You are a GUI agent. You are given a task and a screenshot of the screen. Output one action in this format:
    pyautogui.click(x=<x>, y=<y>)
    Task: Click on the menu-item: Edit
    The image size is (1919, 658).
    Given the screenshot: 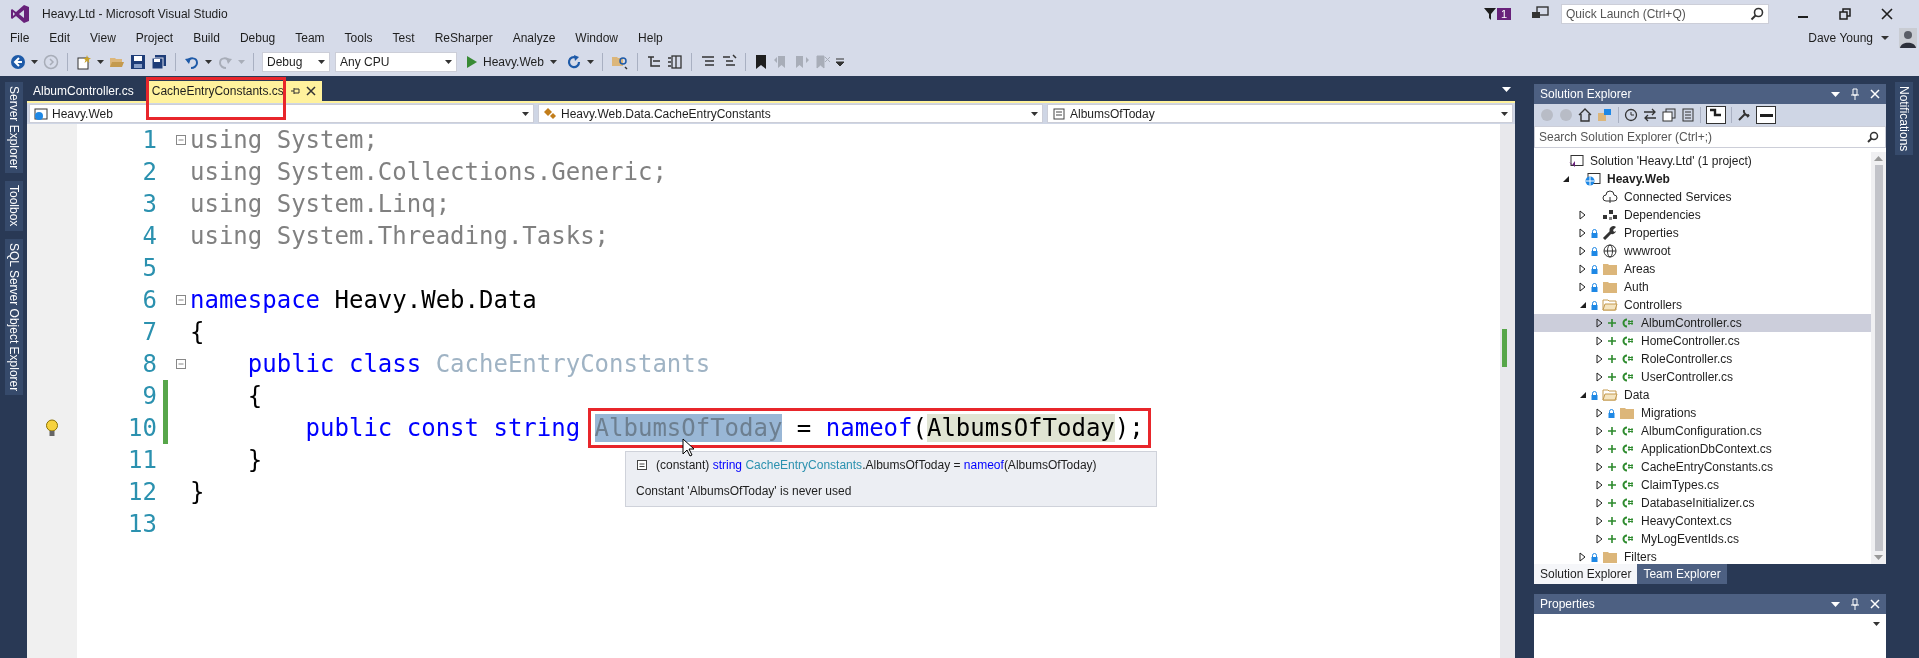 What is the action you would take?
    pyautogui.click(x=60, y=38)
    